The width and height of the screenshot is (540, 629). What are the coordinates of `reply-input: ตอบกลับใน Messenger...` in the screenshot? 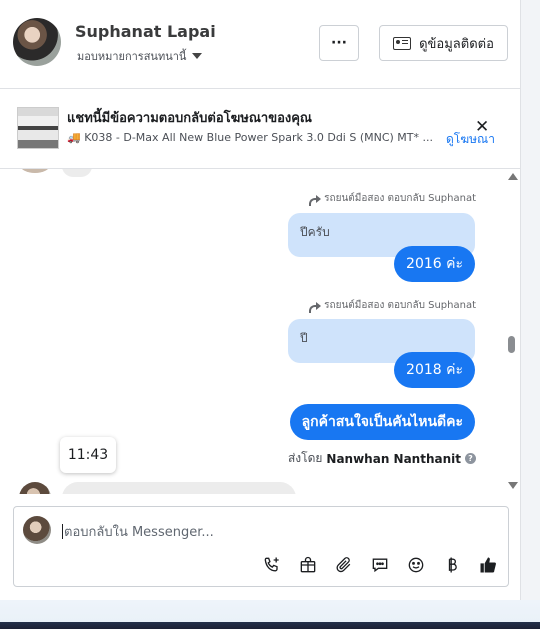 It's located at (138, 531).